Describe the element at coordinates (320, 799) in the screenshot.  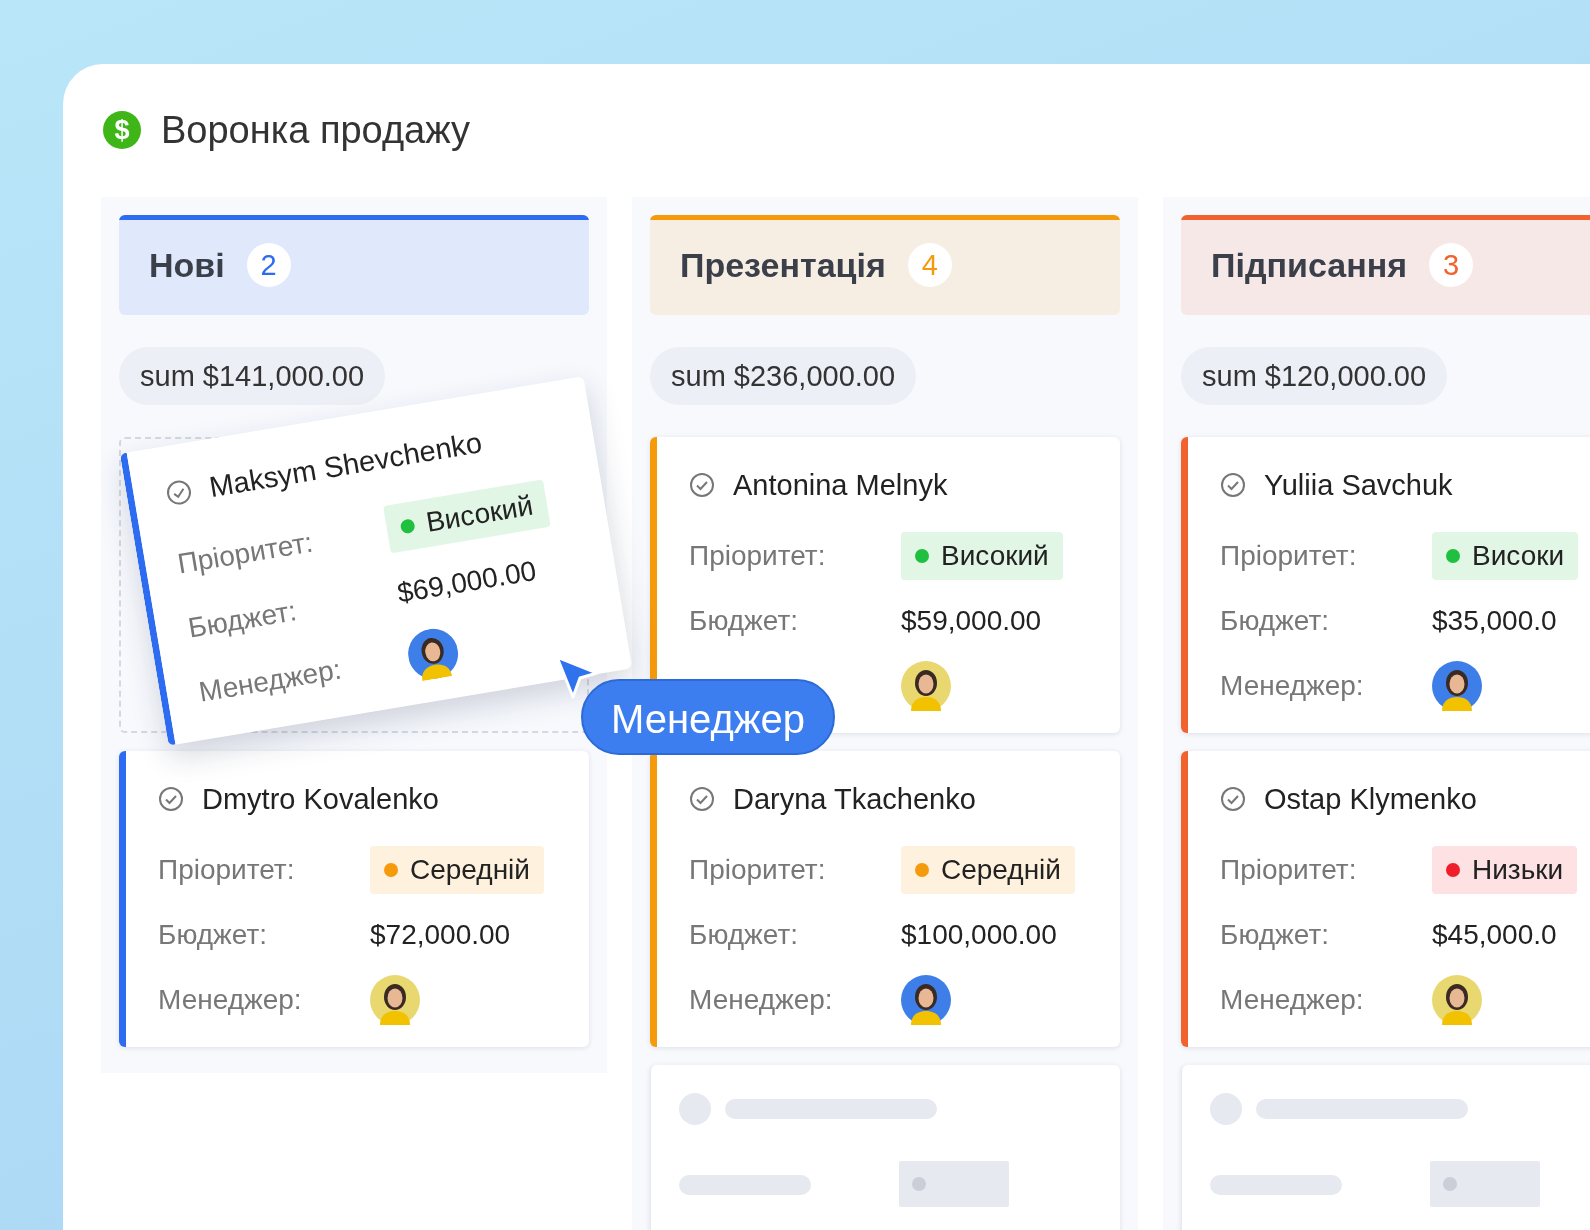
I see `deal-name: Dmytro Kovalenko` at that location.